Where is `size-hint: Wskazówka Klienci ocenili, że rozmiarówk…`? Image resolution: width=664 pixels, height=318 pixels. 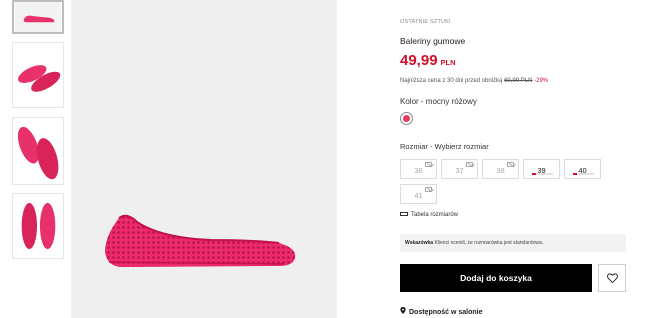
size-hint: Wskazówka Klienci ocenili, że rozmiarówk… is located at coordinates (513, 243).